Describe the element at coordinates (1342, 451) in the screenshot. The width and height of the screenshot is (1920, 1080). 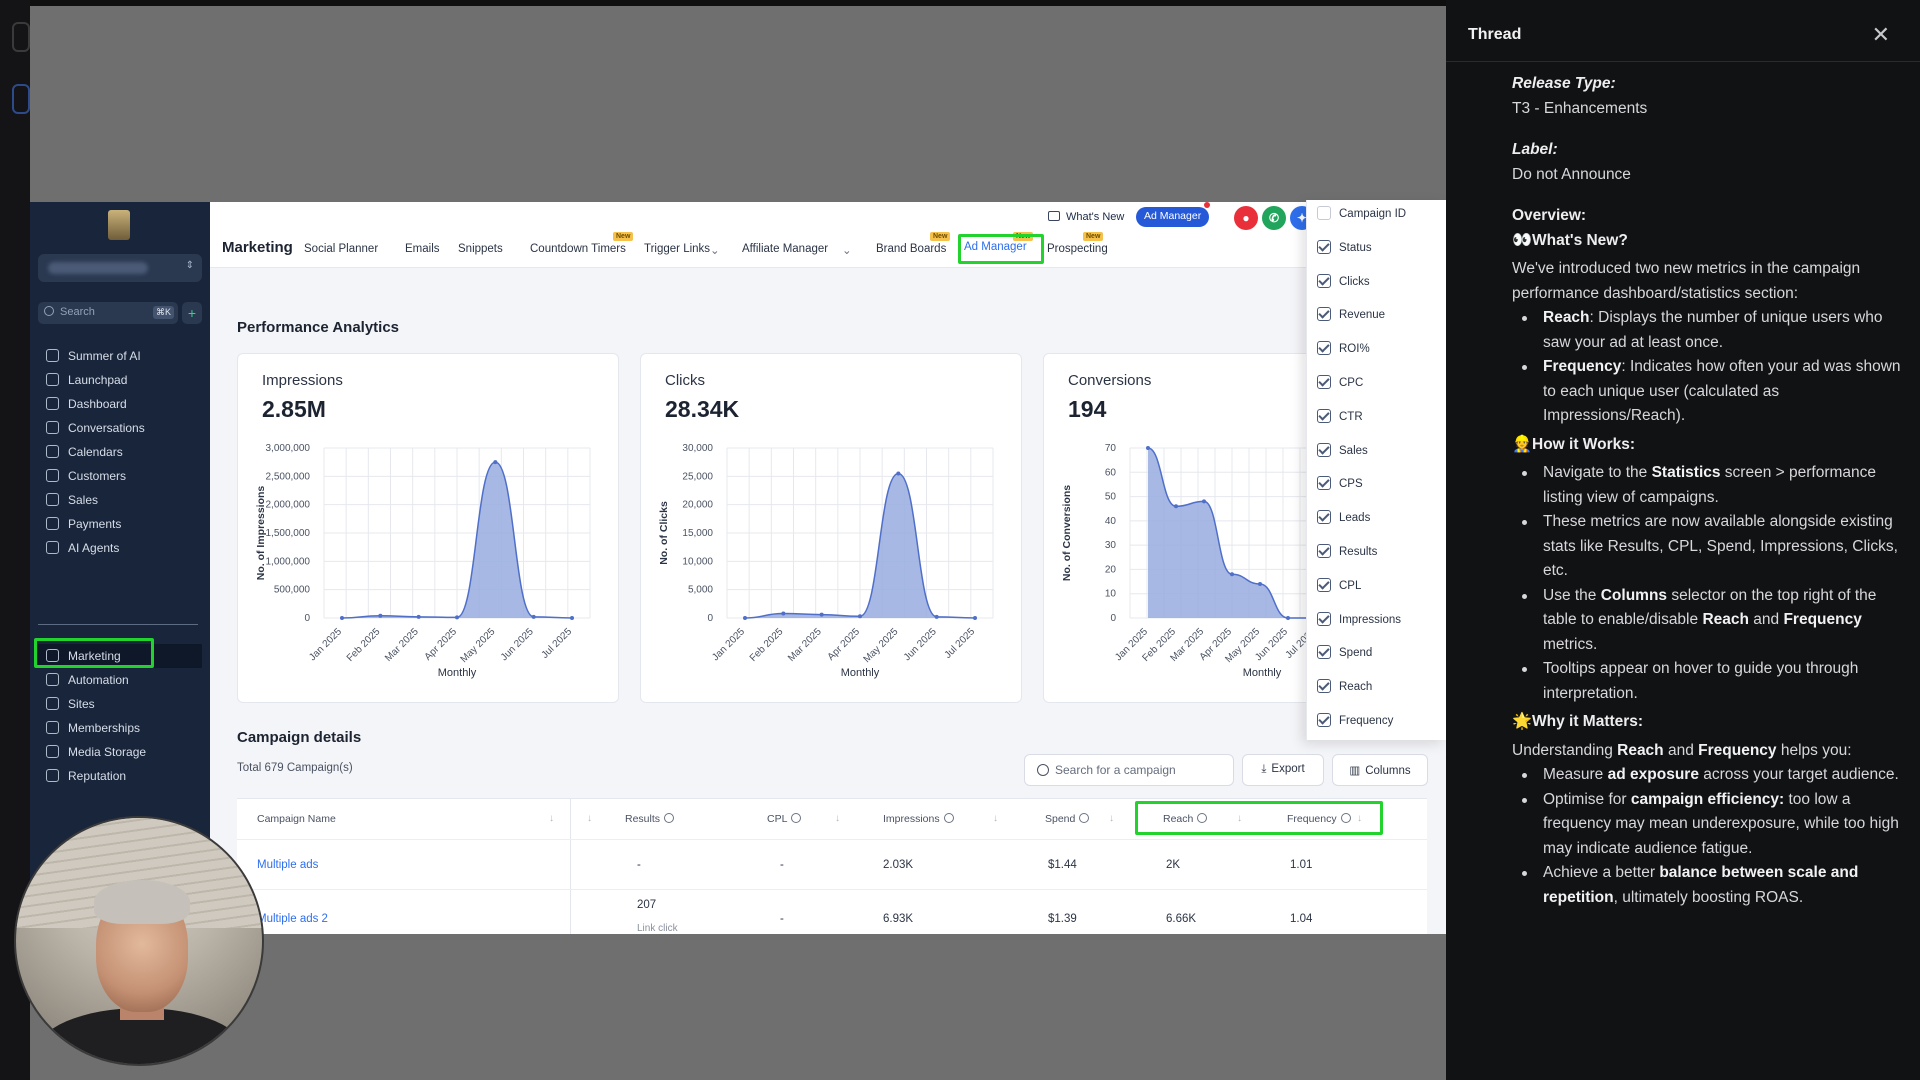
I see `column-option-sales: Sales` at that location.